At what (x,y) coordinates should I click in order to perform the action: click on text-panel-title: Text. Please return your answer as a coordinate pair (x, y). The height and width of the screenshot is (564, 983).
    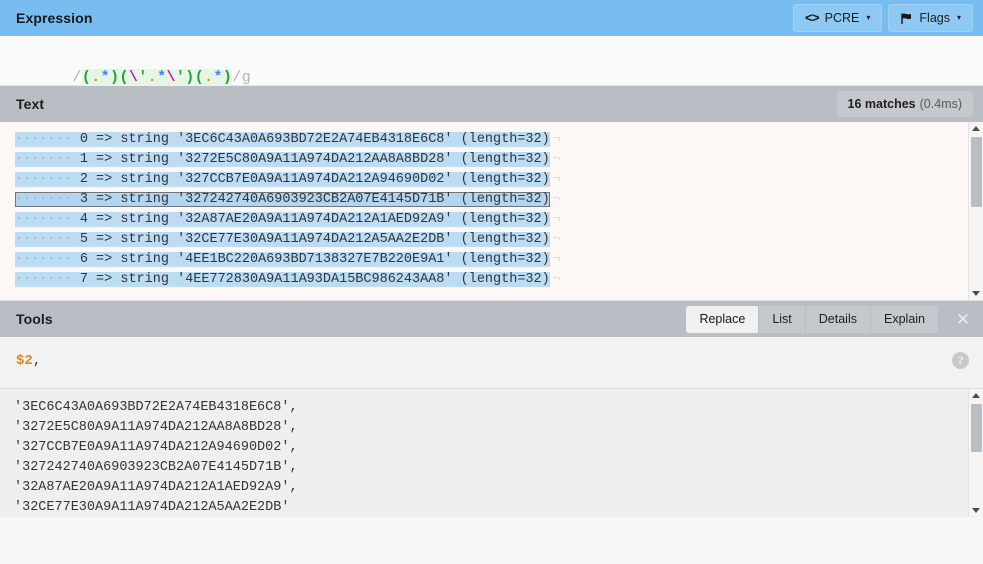
    Looking at the image, I should click on (30, 104).